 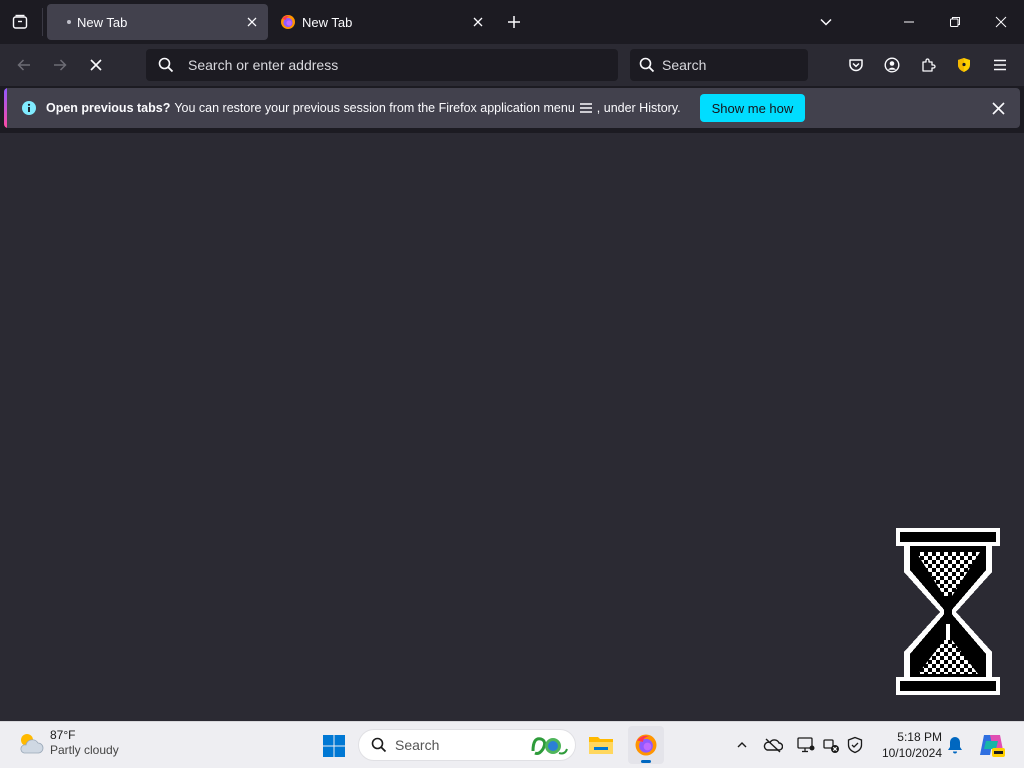 I want to click on firefox-view-icon, so click(x=20, y=21).